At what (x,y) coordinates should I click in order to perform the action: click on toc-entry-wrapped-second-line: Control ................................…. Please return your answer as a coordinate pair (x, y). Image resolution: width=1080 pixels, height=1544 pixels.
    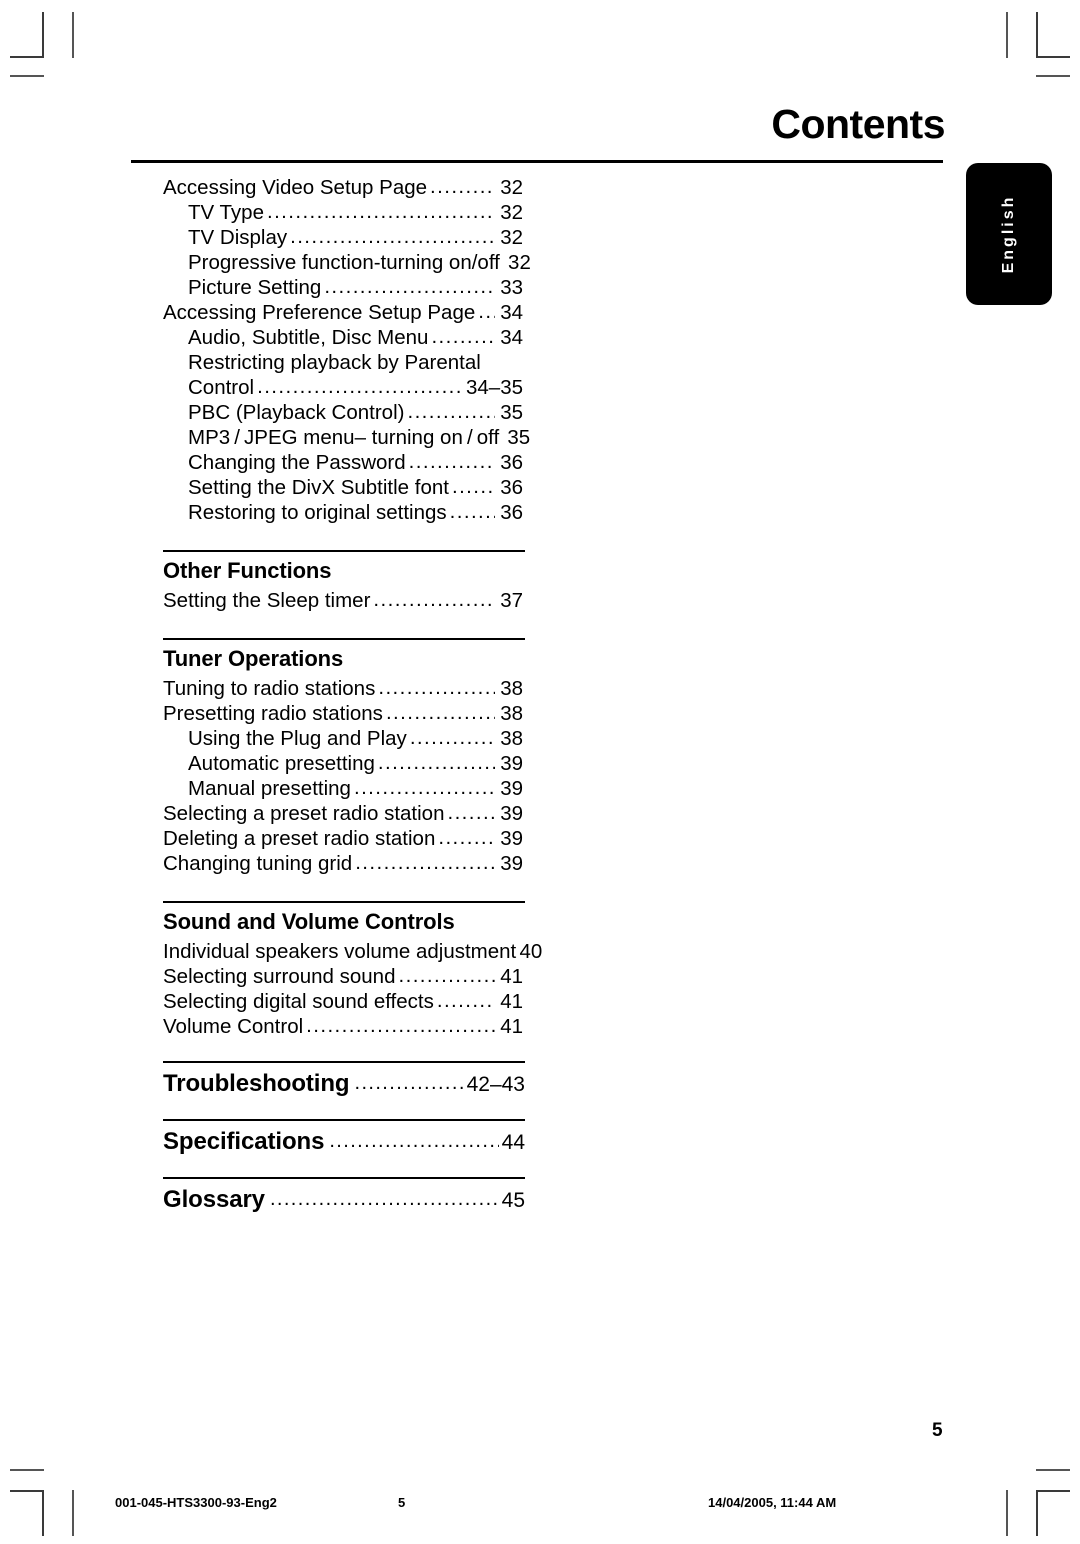
    Looking at the image, I should click on (343, 387).